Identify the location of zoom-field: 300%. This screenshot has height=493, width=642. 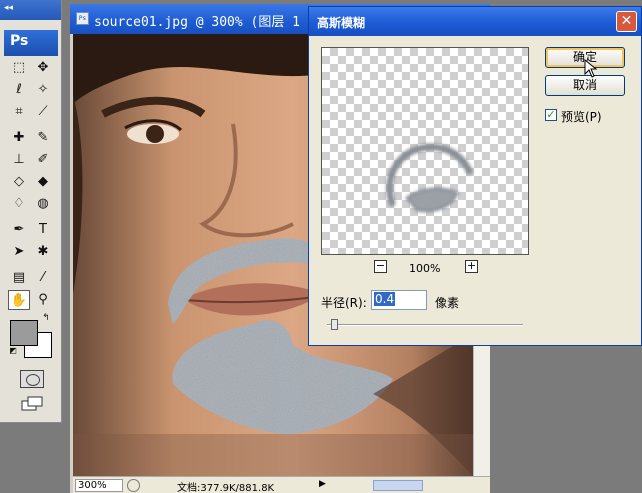
(99, 485).